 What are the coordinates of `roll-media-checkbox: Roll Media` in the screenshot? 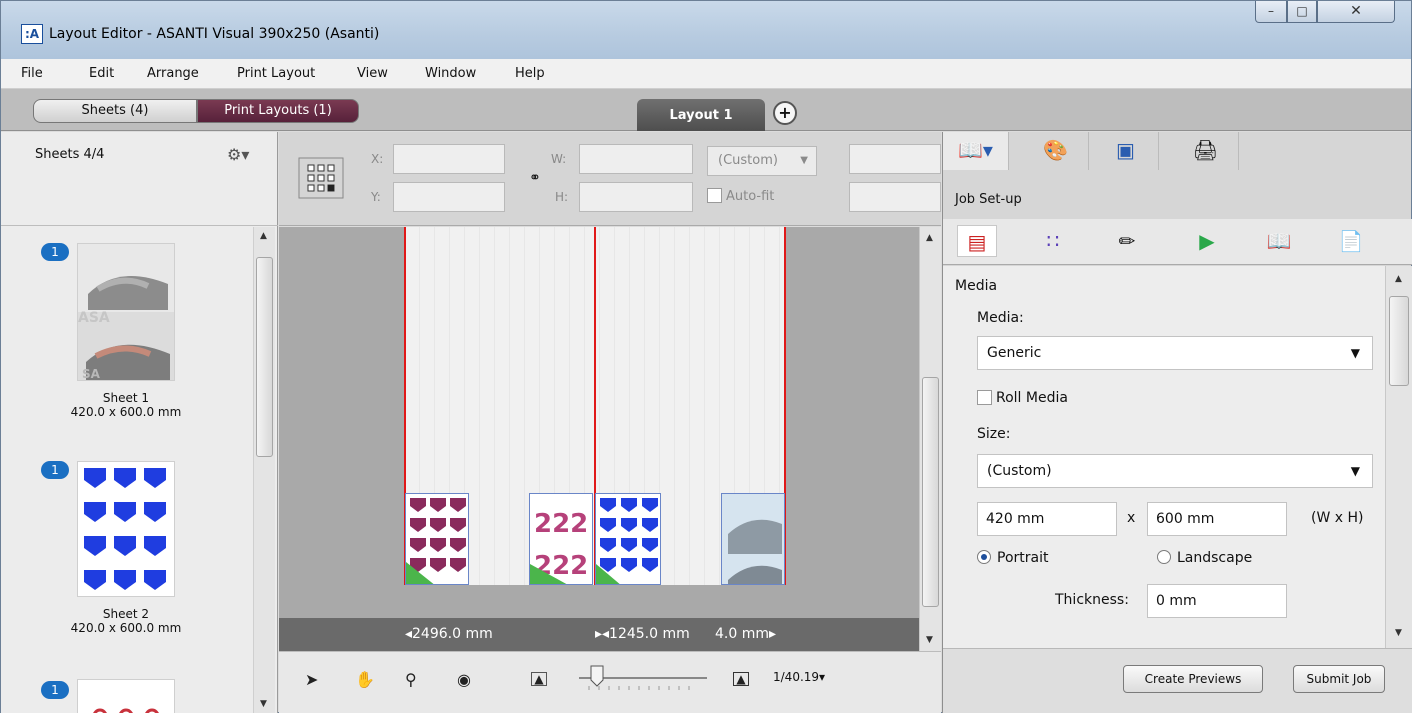 It's located at (1022, 398).